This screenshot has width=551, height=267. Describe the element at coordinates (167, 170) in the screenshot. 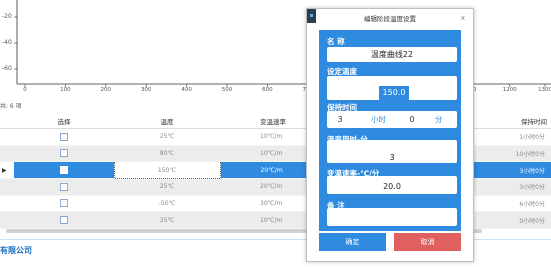

I see `temperature-cell: 150℃` at that location.